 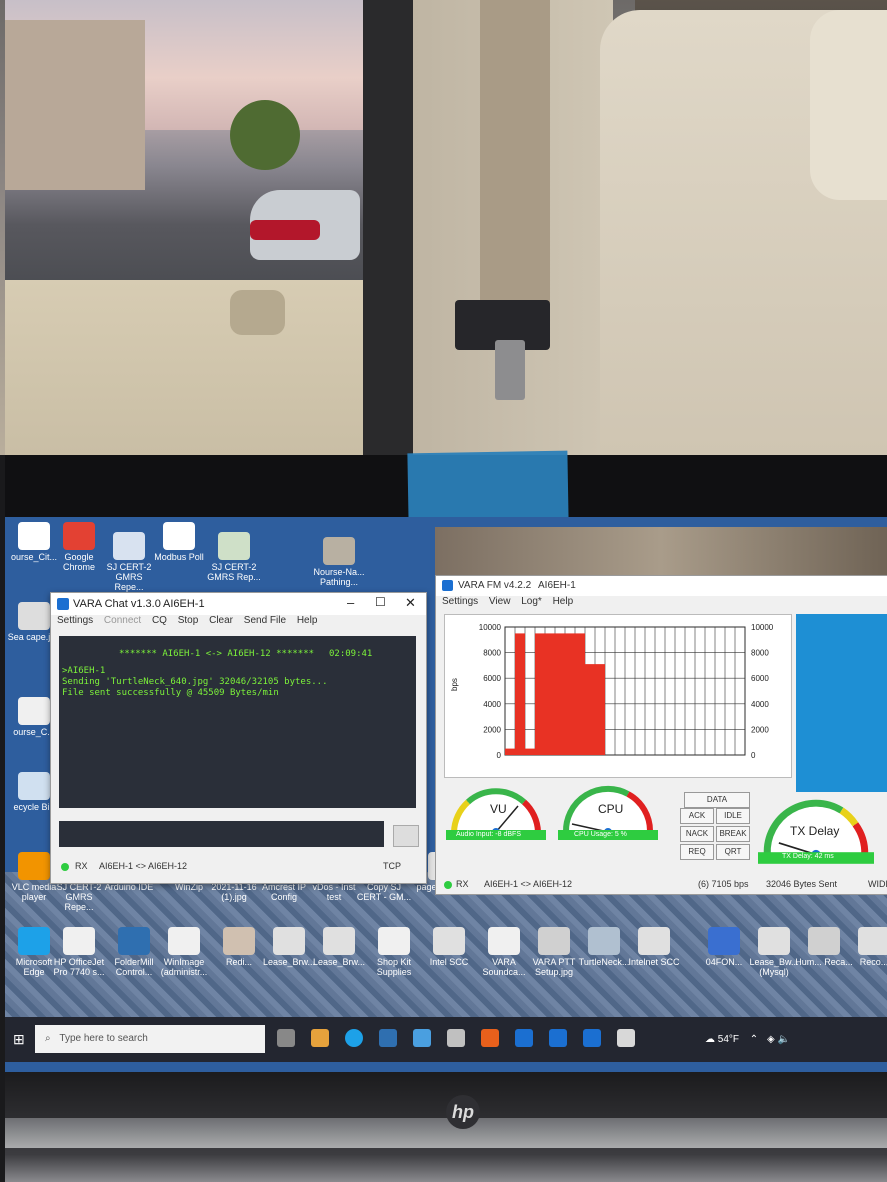 I want to click on taskbar-search: ⌕ Type here to search, so click(x=150, y=1039).